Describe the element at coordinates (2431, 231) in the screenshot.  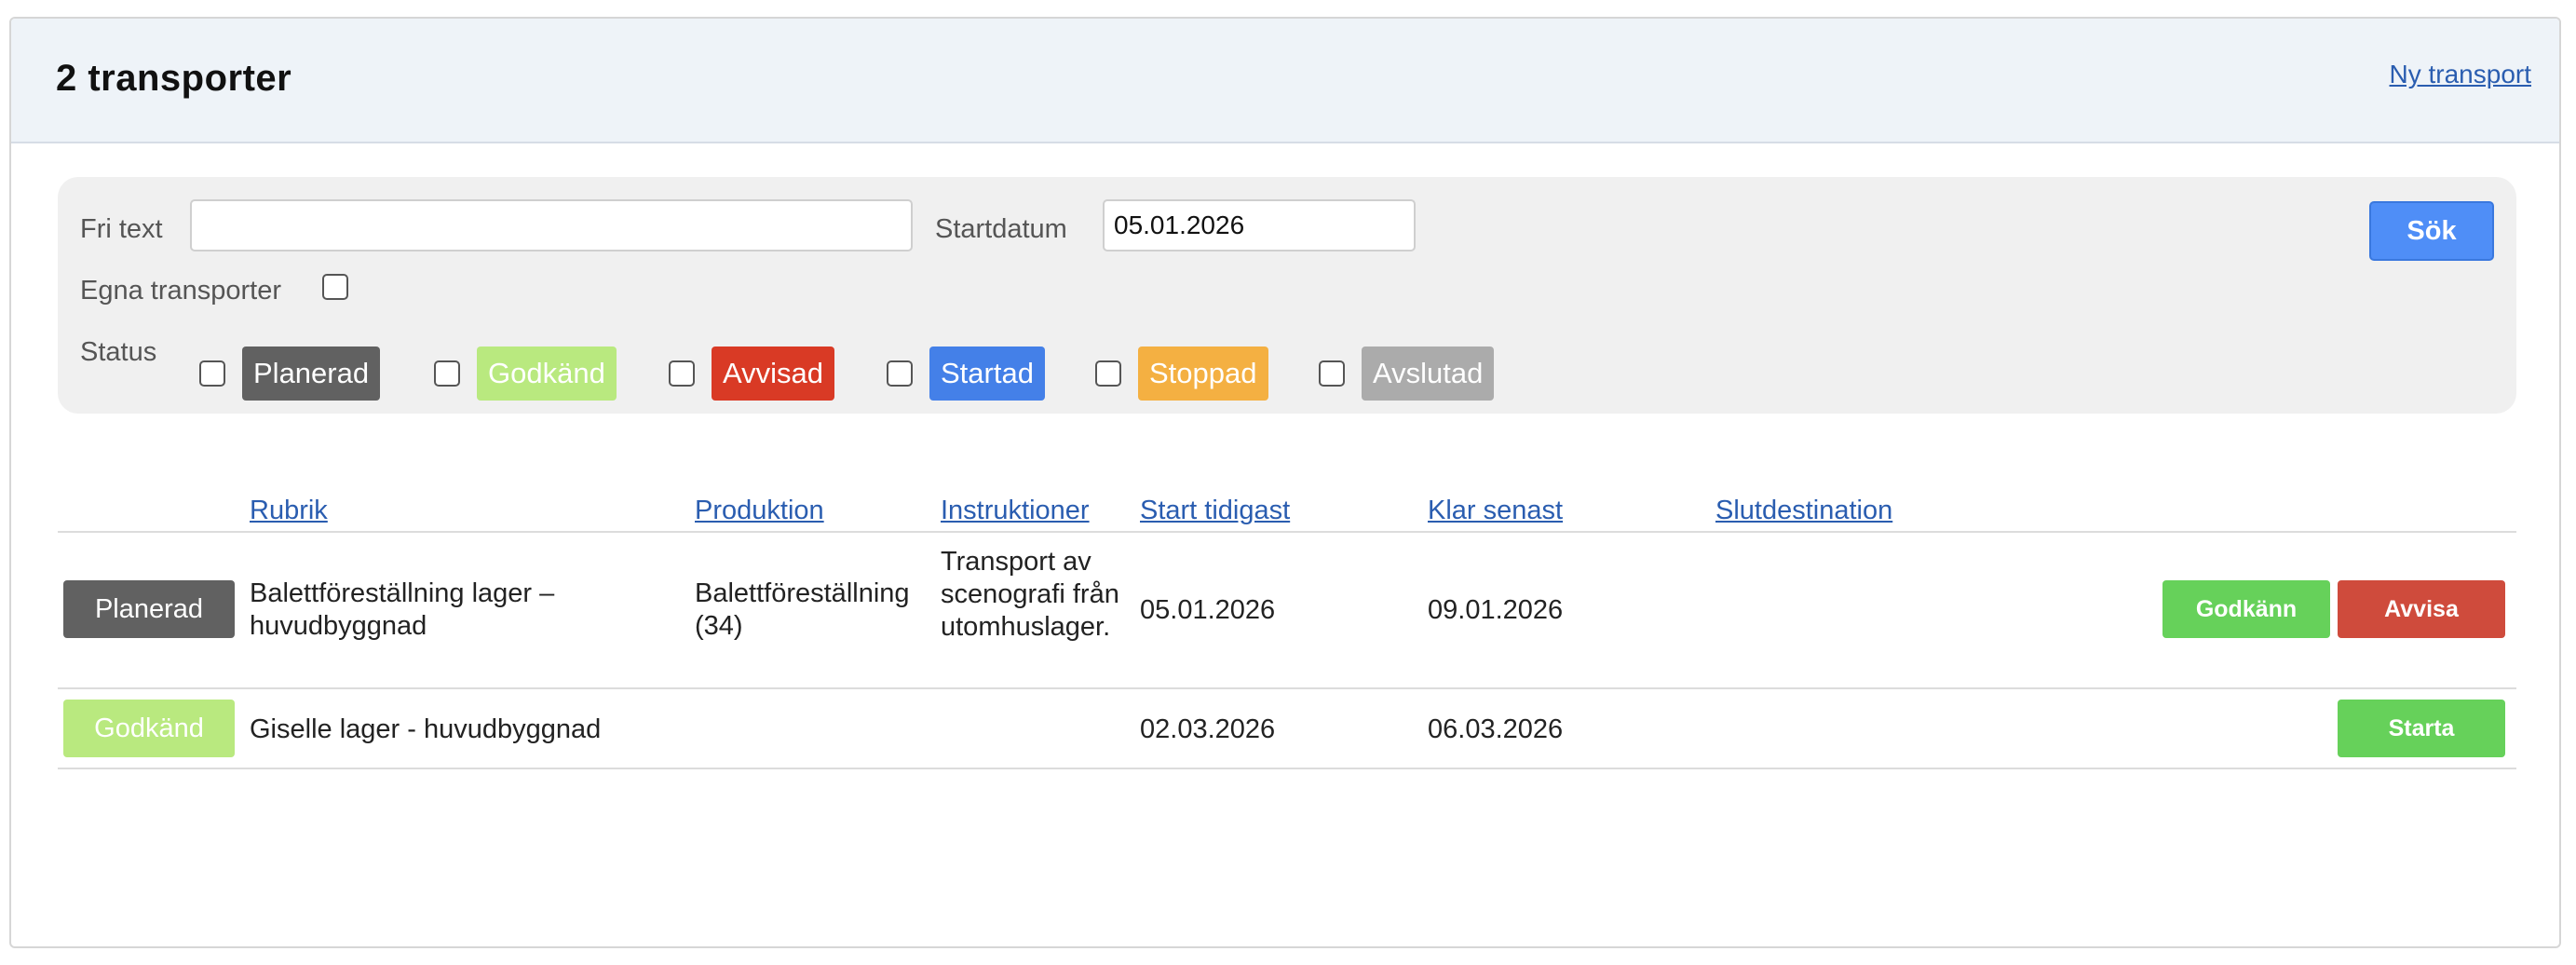
I see `search-button: Sök` at that location.